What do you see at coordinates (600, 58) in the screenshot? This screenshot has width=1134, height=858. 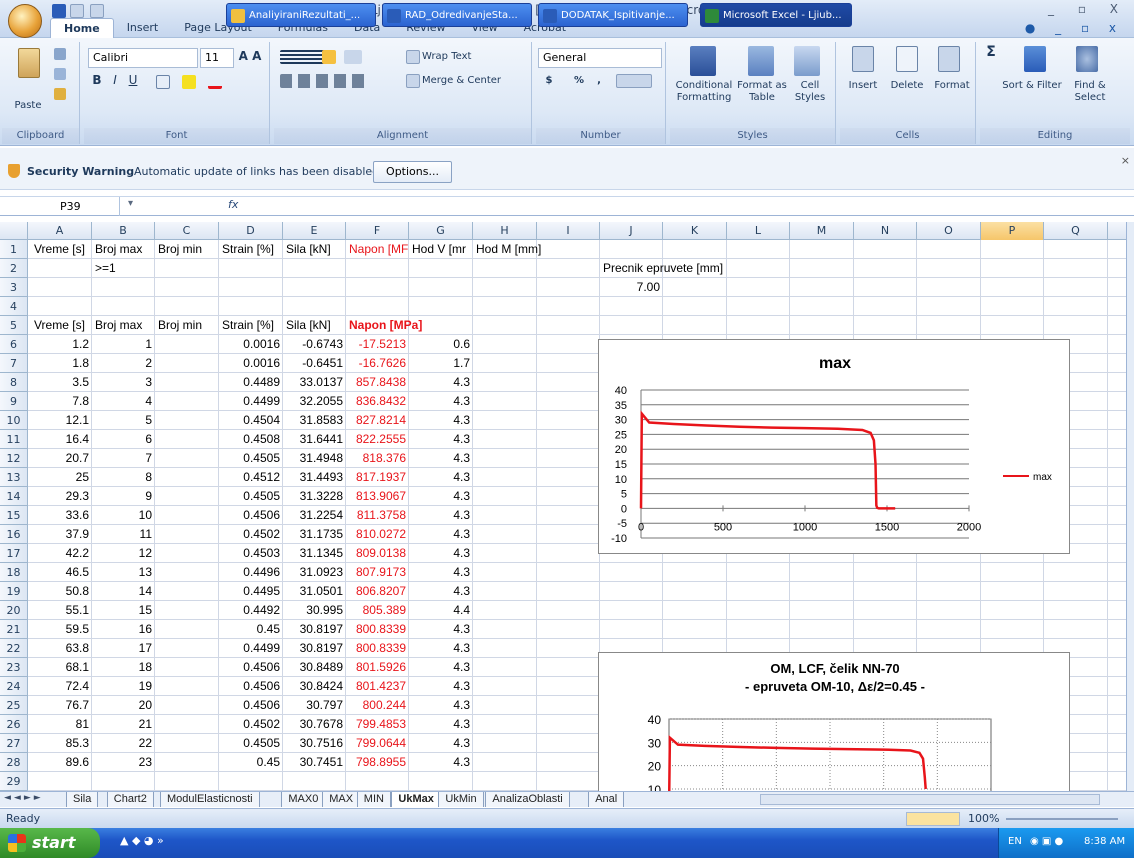 I see `number-format-select: General` at bounding box center [600, 58].